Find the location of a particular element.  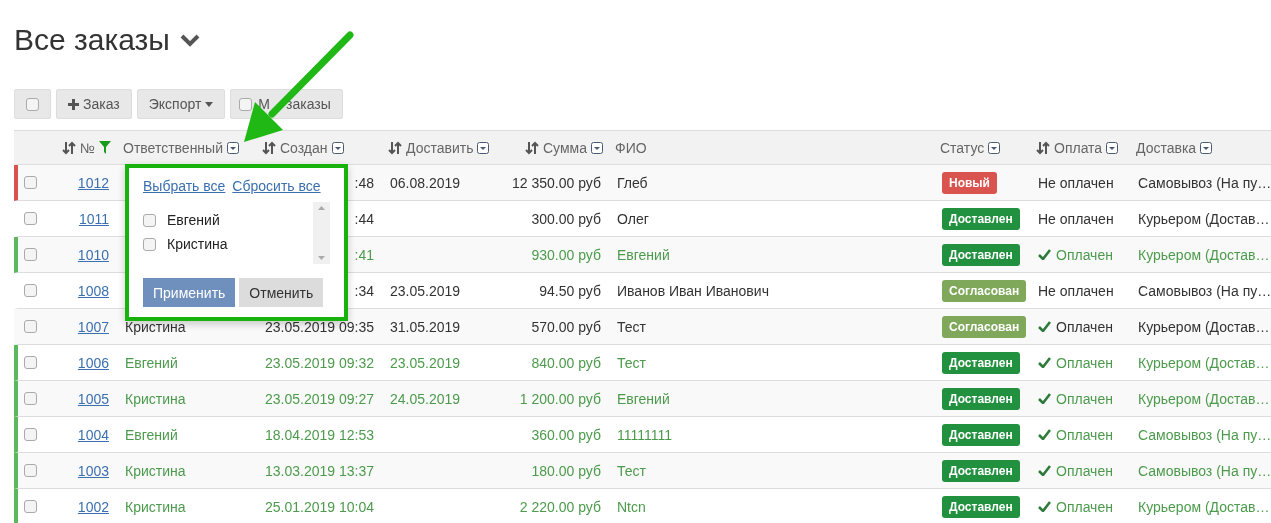

table-cell: 25.01.2019 10:04 is located at coordinates (319, 506).